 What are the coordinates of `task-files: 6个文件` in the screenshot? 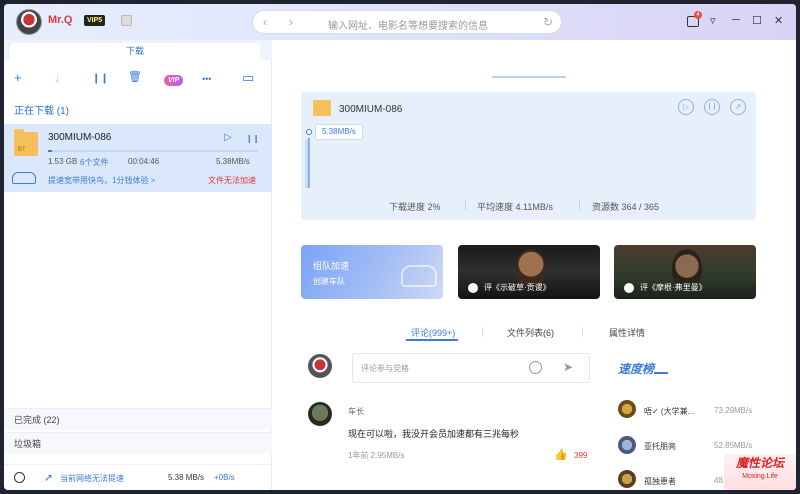 It's located at (94, 162).